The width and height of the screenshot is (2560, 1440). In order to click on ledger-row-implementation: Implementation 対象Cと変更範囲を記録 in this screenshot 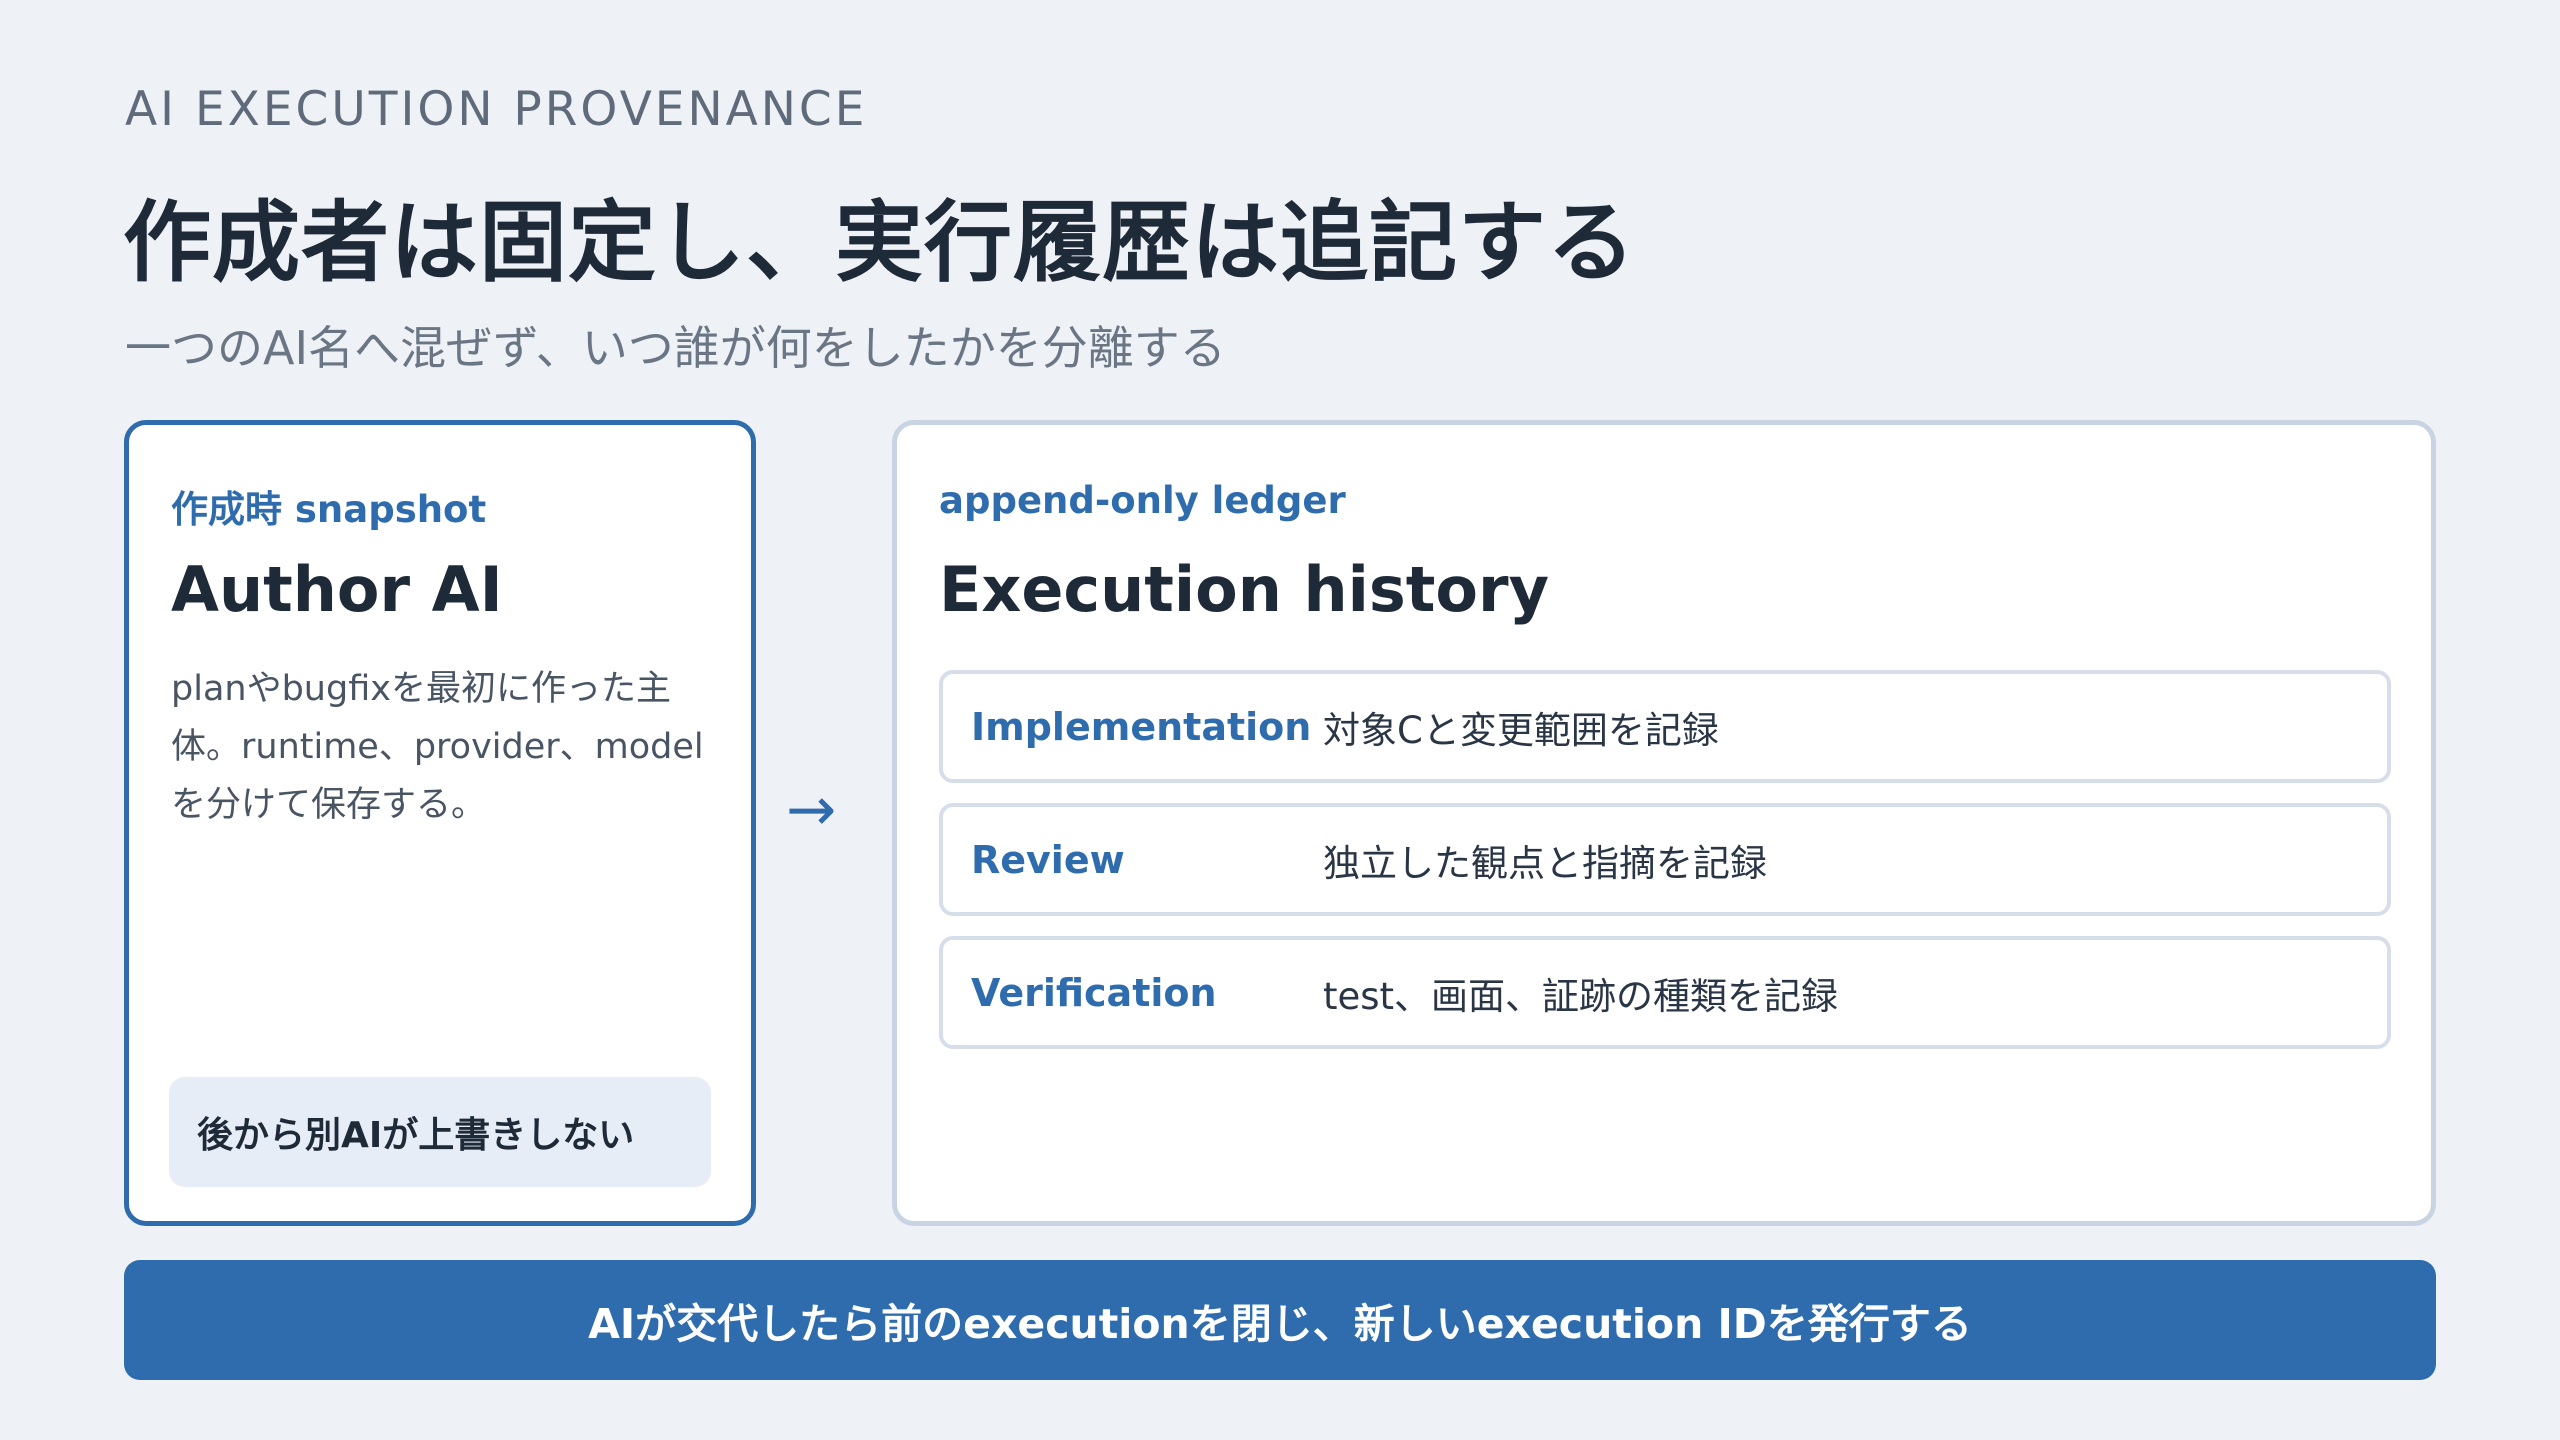, I will do `click(1665, 726)`.